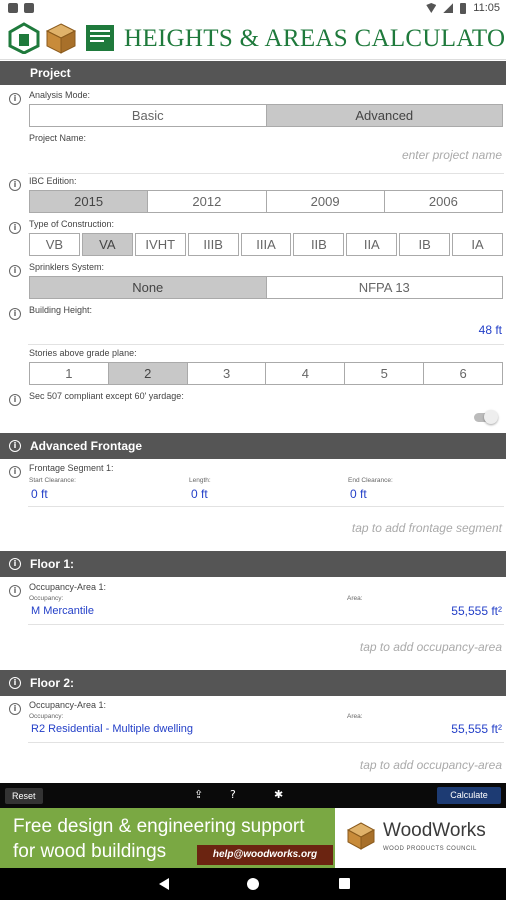 The width and height of the screenshot is (506, 900). I want to click on frontage-section-header: i Advanced Frontage, so click(253, 446).